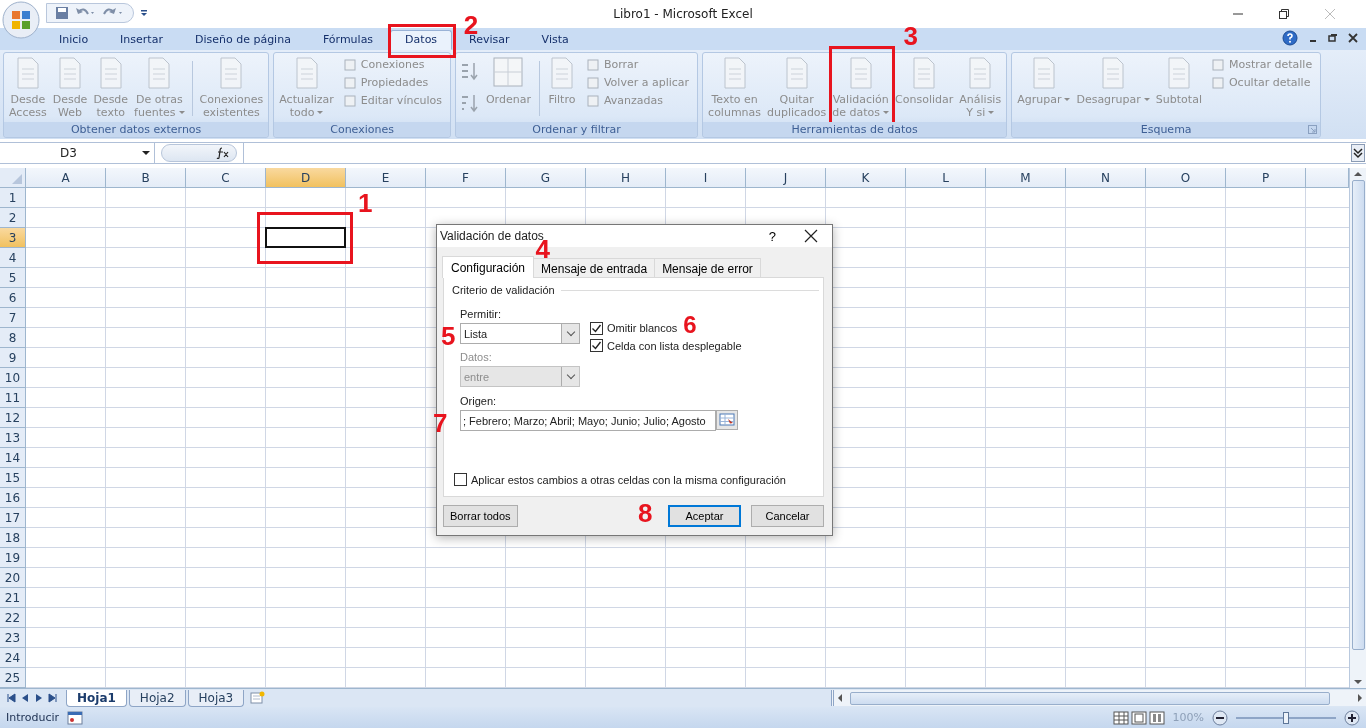 Image resolution: width=1366 pixels, height=728 pixels. I want to click on ribbon-tab: Vista, so click(555, 39).